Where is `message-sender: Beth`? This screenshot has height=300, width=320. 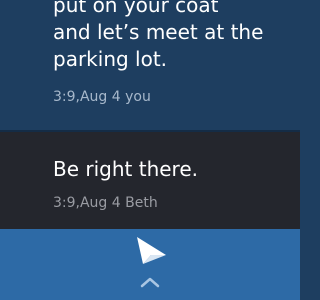 message-sender: Beth is located at coordinates (141, 203).